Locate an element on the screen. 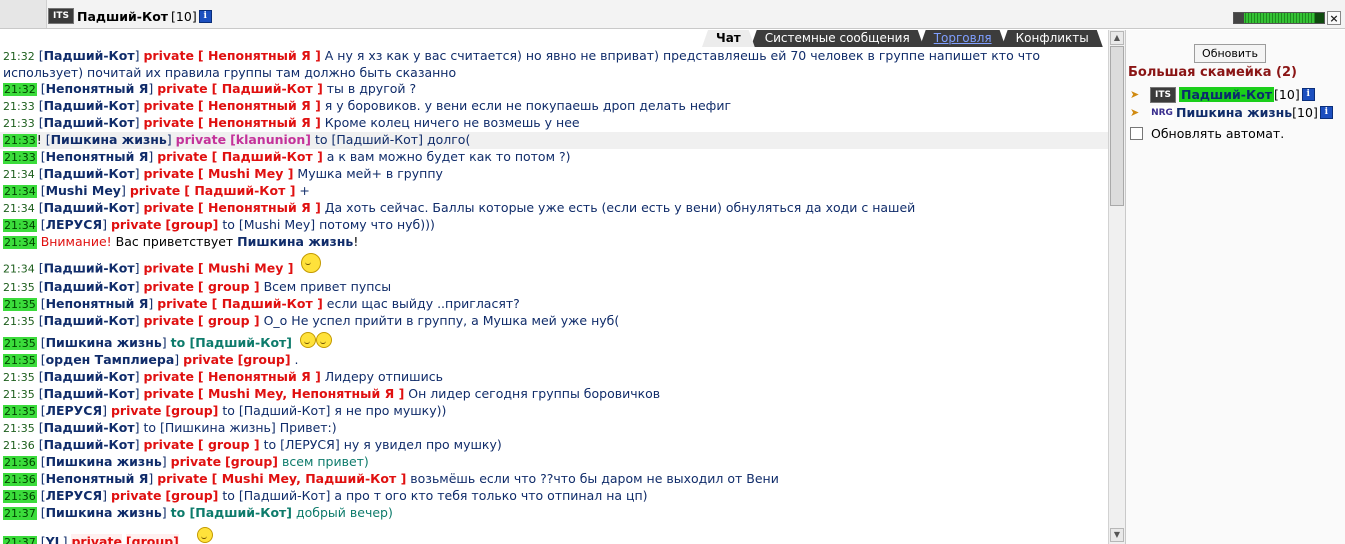 This screenshot has width=1345, height=544. chat-message: я не про мушку)) is located at coordinates (390, 410).